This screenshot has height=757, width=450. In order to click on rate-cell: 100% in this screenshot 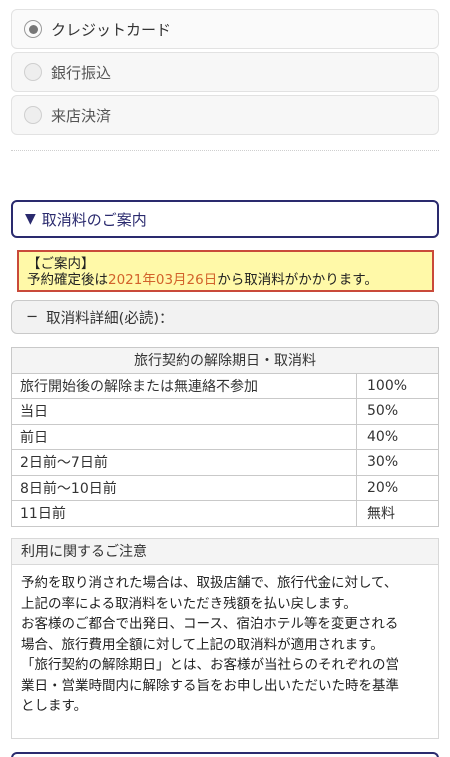, I will do `click(397, 385)`.